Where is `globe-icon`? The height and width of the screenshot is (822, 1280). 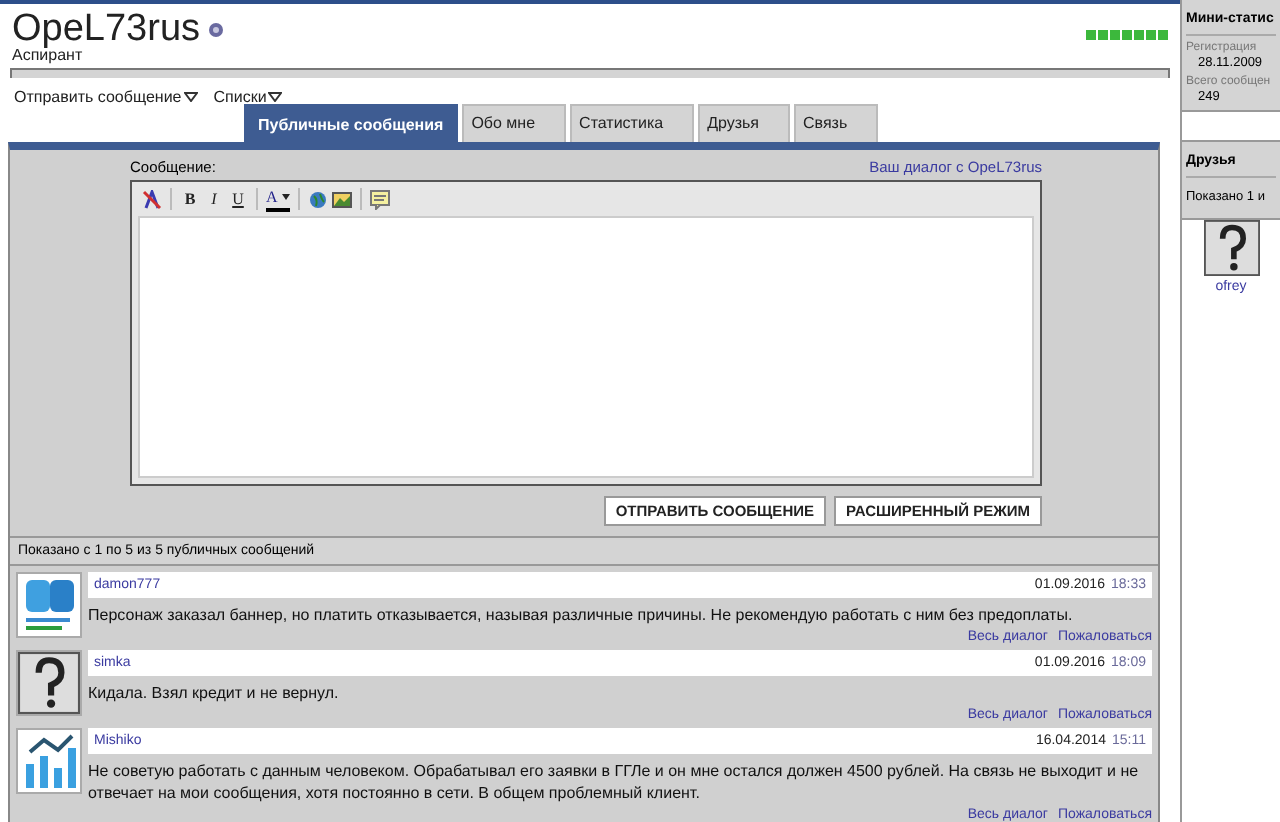 globe-icon is located at coordinates (317, 199).